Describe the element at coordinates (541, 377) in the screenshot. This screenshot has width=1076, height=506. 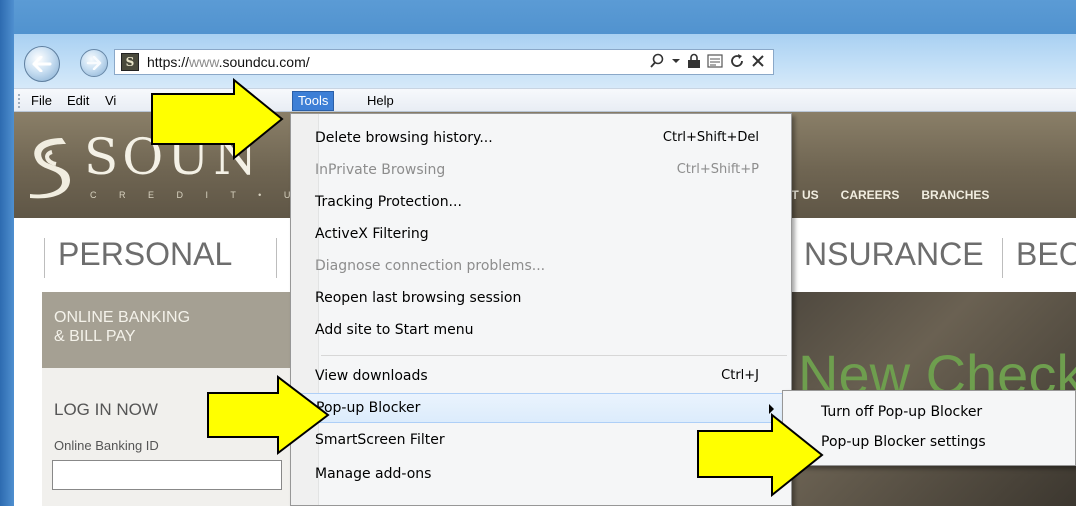
I see `menu-item-view-downloads: View downloads Ctrl+J` at that location.